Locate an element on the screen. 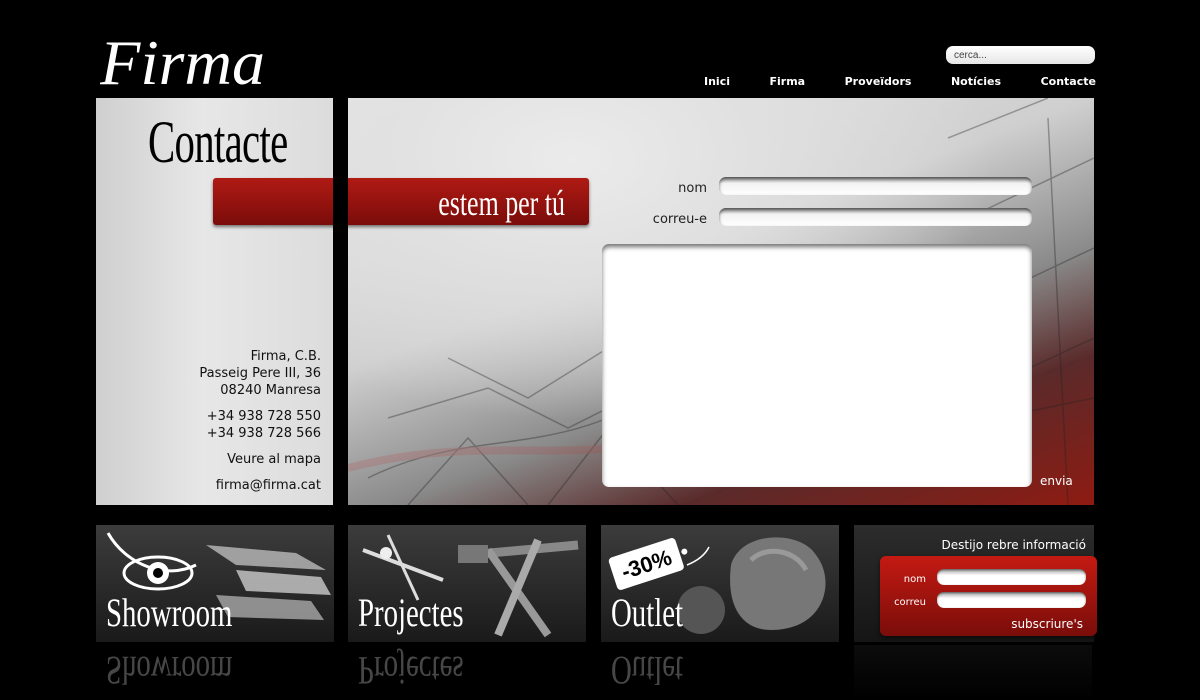 Image resolution: width=1200 pixels, height=700 pixels. outlet-reflection-label: Outlet is located at coordinates (647, 670).